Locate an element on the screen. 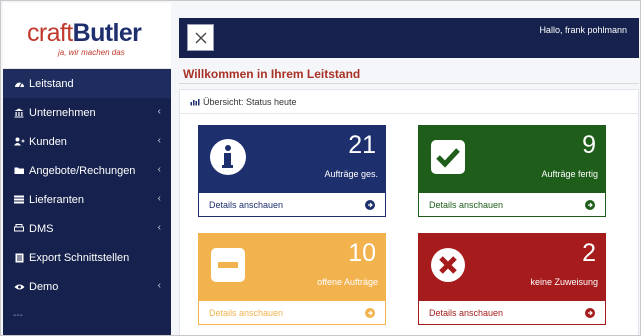  card-label: Aufträge ges. is located at coordinates (351, 174).